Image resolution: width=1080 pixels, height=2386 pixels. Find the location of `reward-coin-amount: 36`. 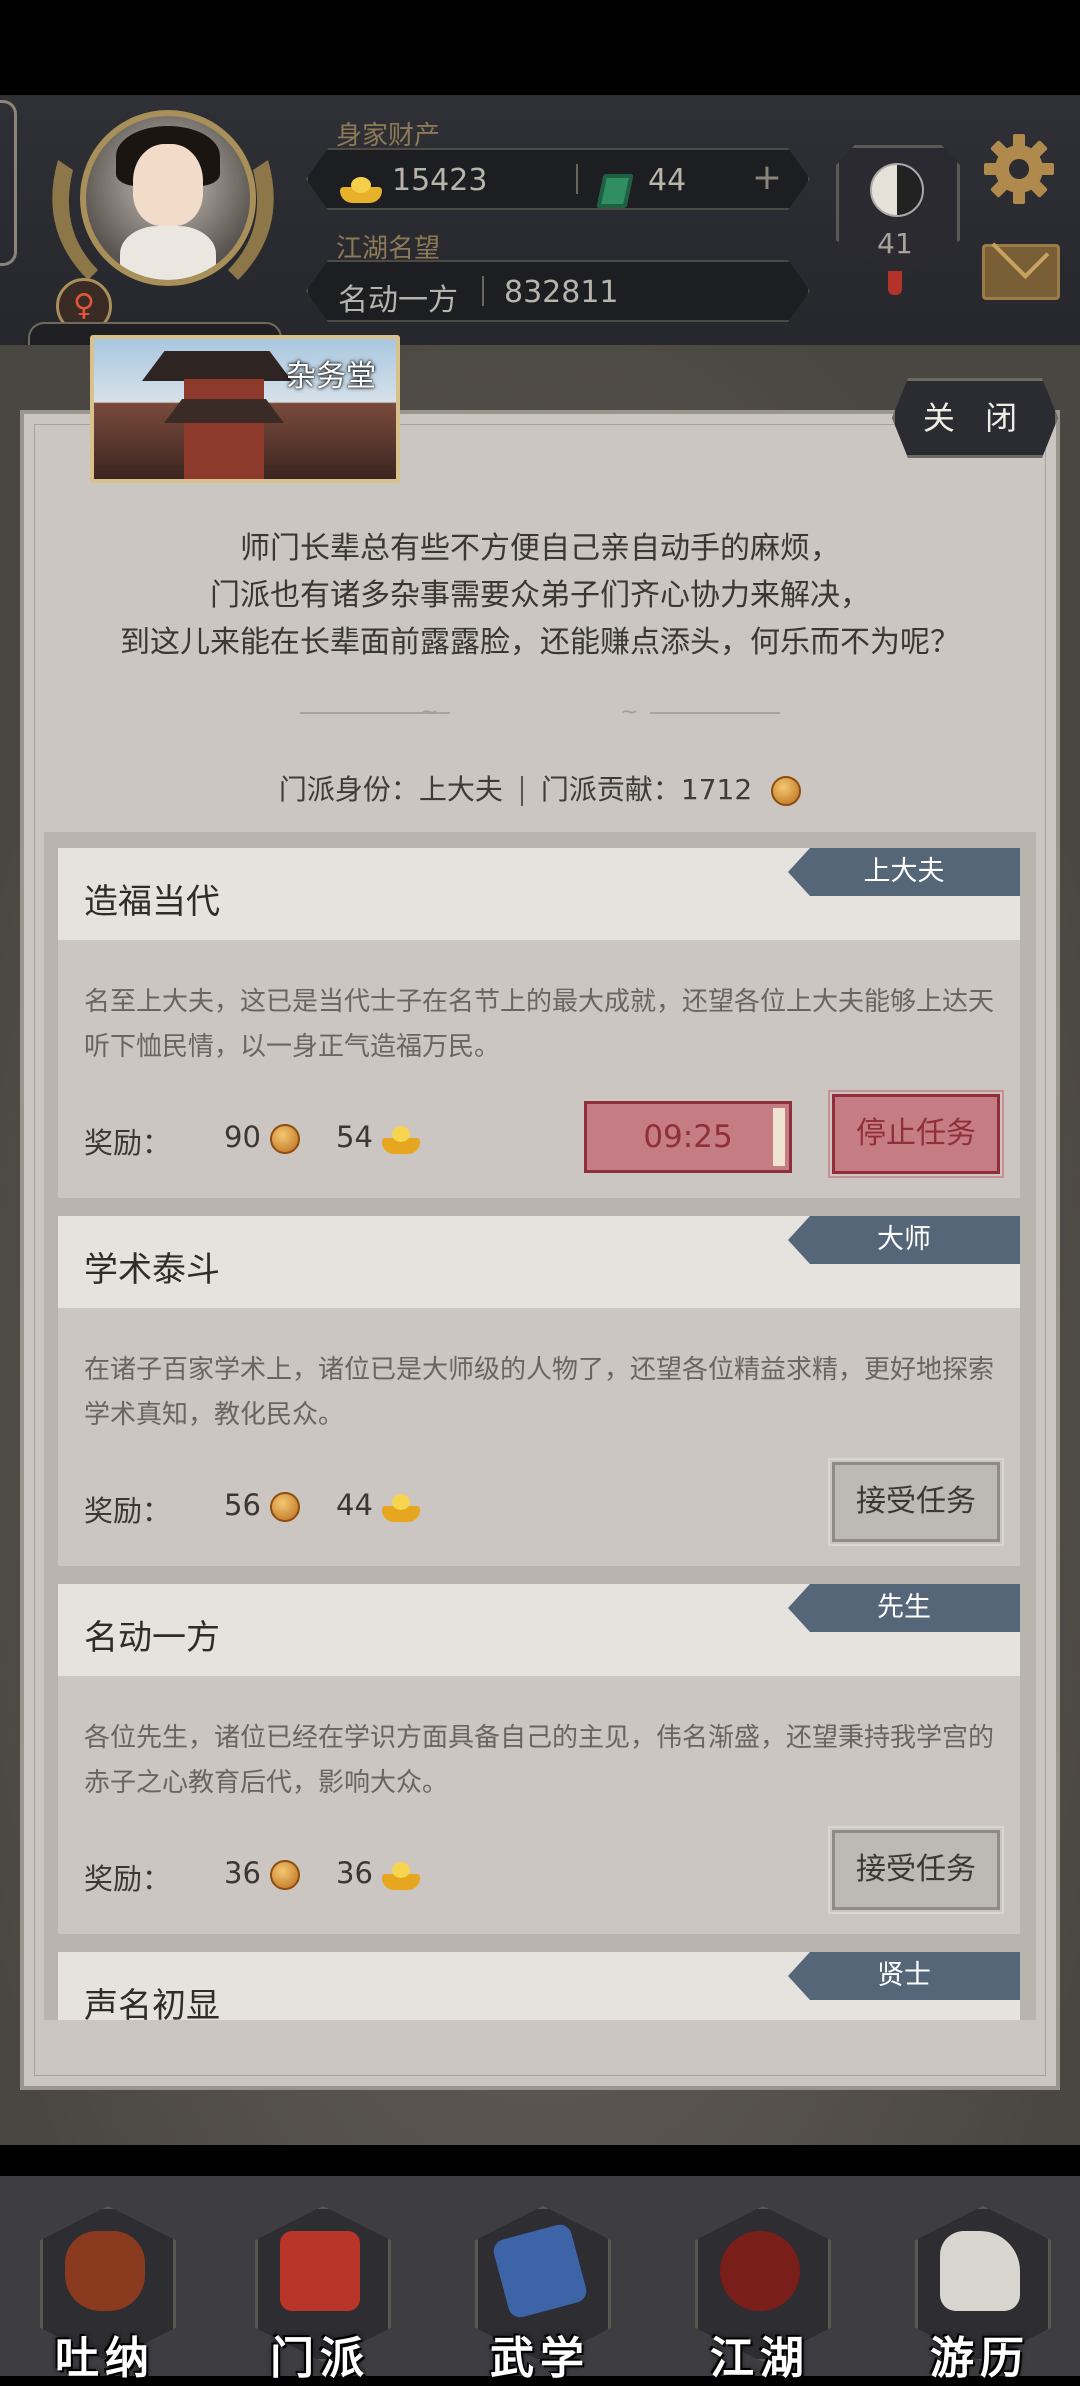

reward-coin-amount: 36 is located at coordinates (242, 1873).